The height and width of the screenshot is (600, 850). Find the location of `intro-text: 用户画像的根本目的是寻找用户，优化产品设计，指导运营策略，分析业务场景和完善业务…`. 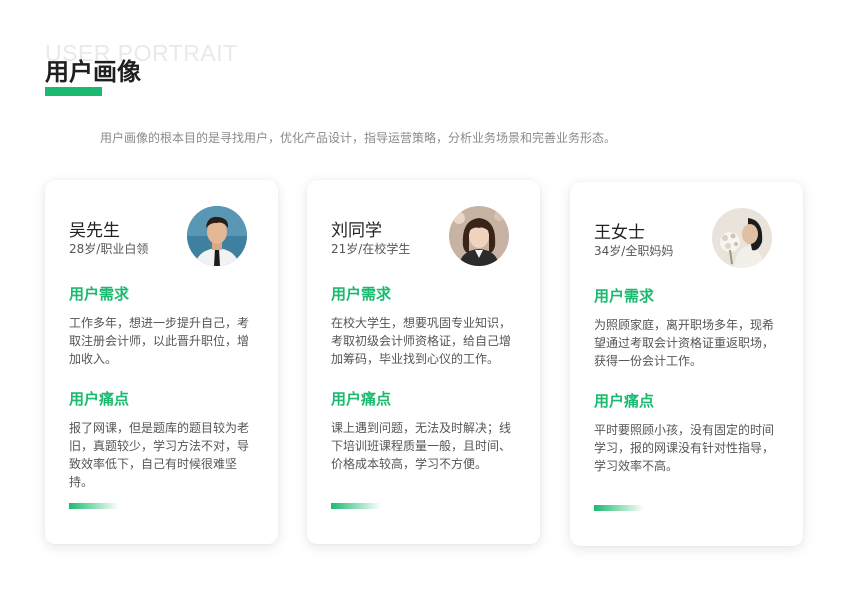

intro-text: 用户画像的根本目的是寻找用户，优化产品设计，指导运营策略，分析业务场景和完善业务… is located at coordinates (358, 138).